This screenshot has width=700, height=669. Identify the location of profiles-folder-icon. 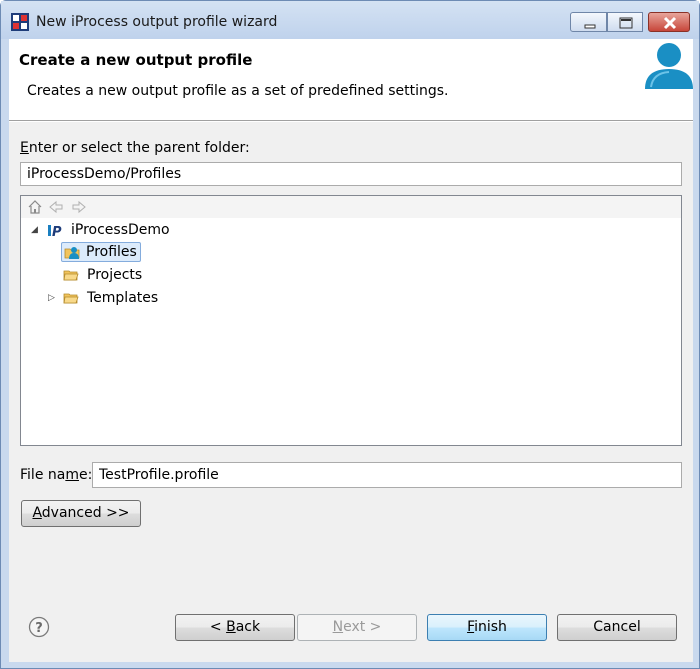
(72, 253).